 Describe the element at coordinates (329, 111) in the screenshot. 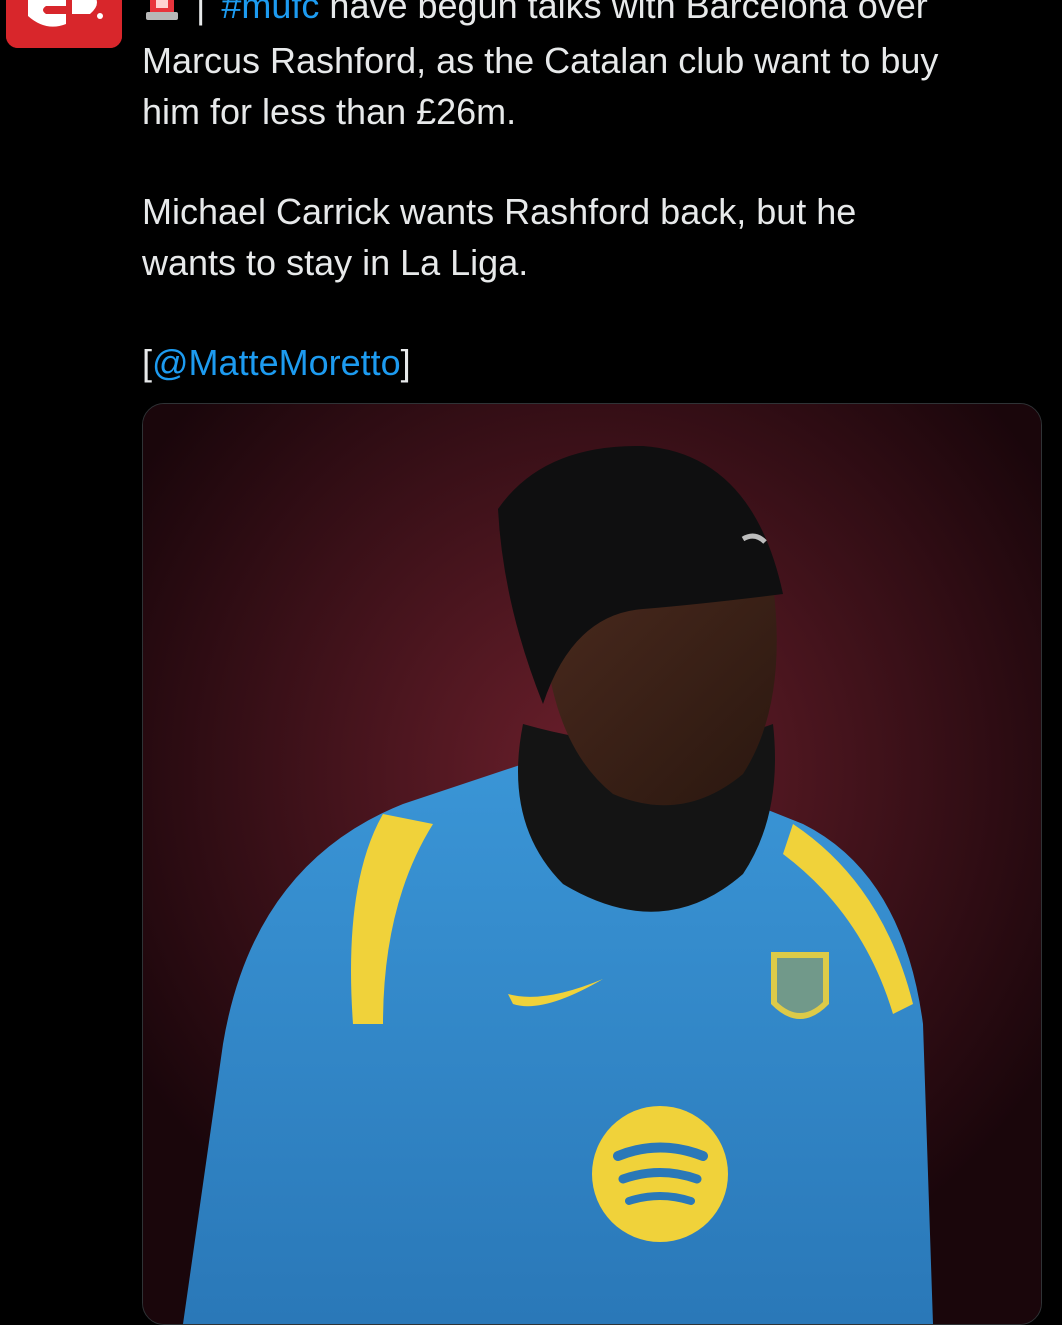

I see `tweet-line-3: him for less than £26m.` at that location.